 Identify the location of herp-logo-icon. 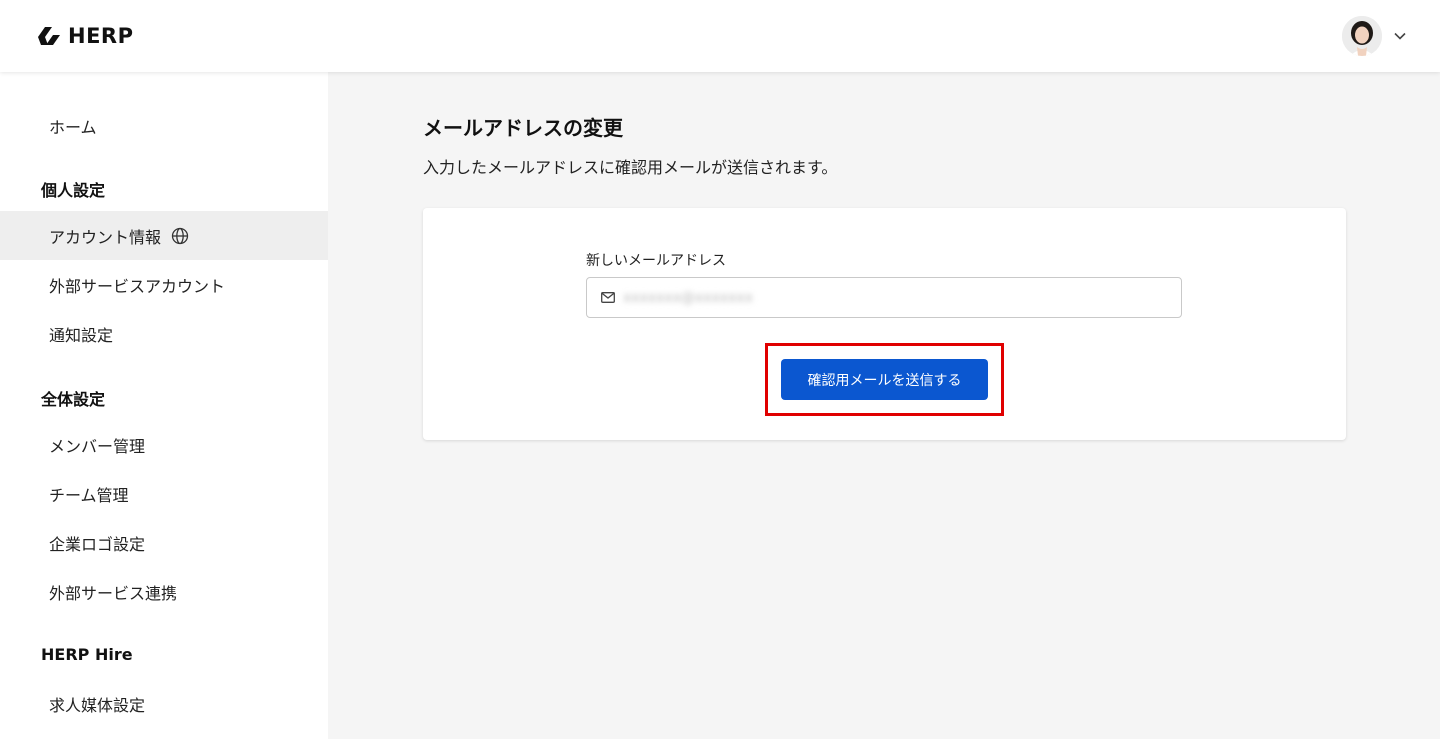
(49, 36).